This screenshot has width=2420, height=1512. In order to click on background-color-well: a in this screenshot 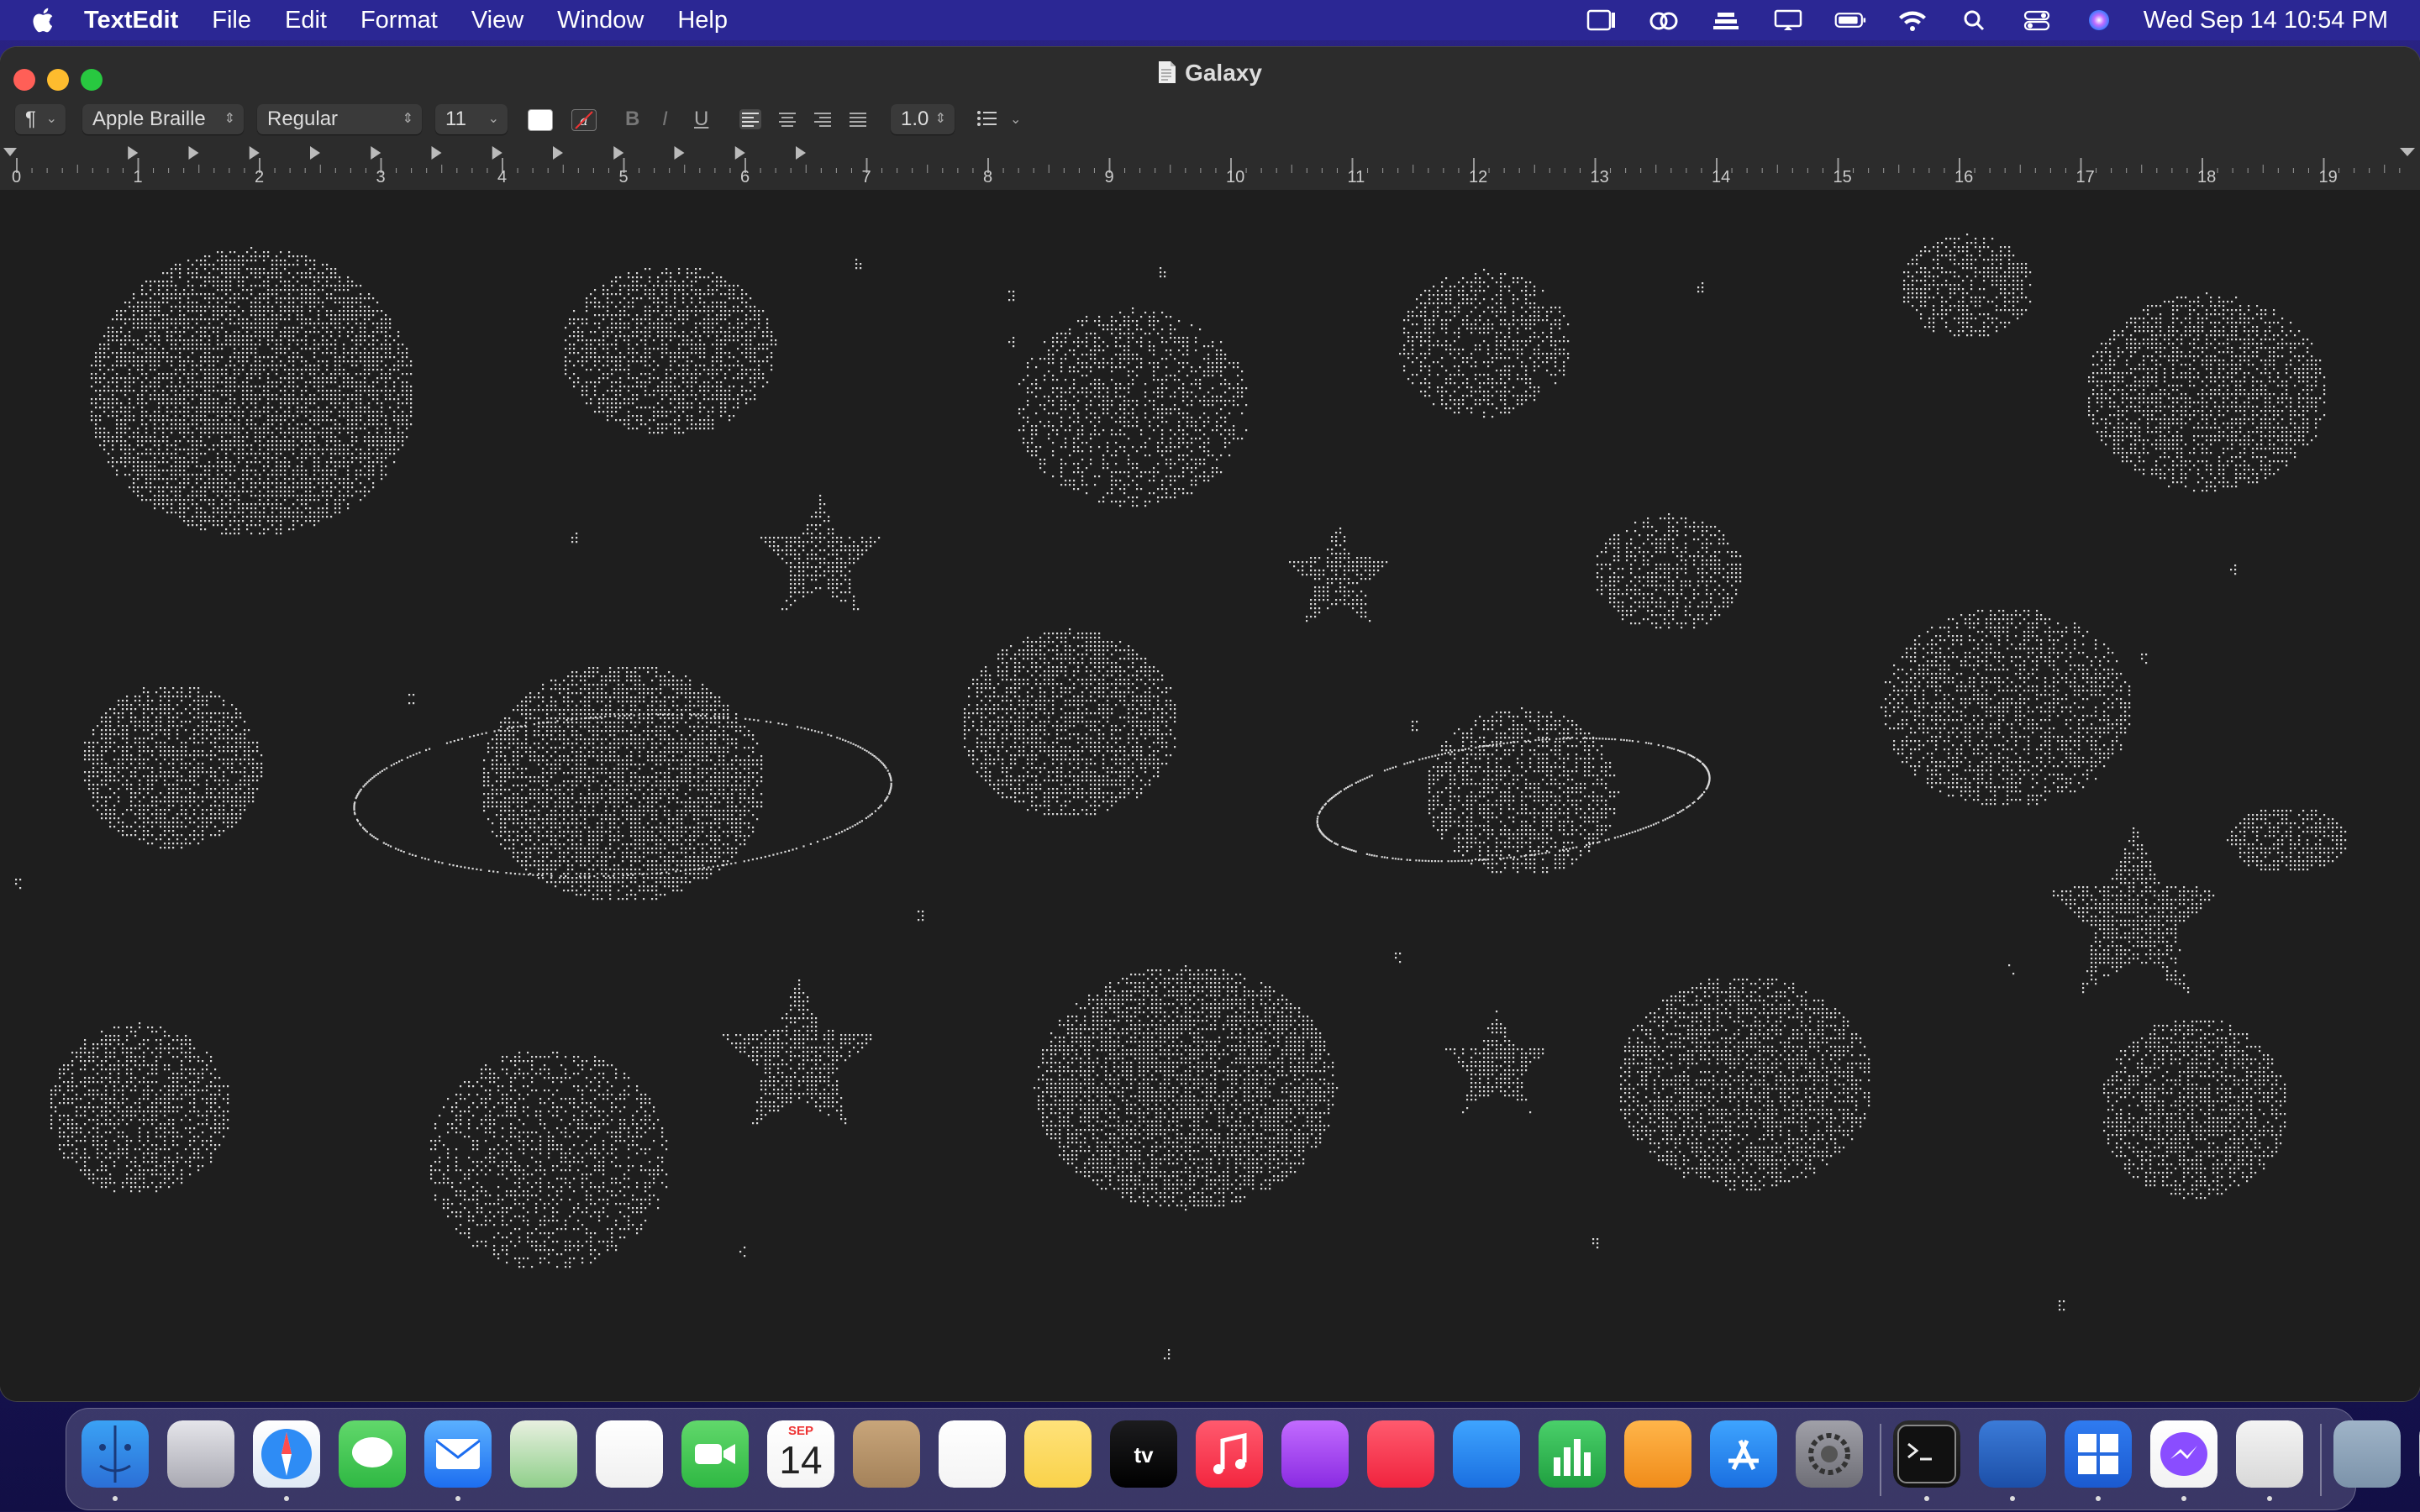, I will do `click(584, 120)`.